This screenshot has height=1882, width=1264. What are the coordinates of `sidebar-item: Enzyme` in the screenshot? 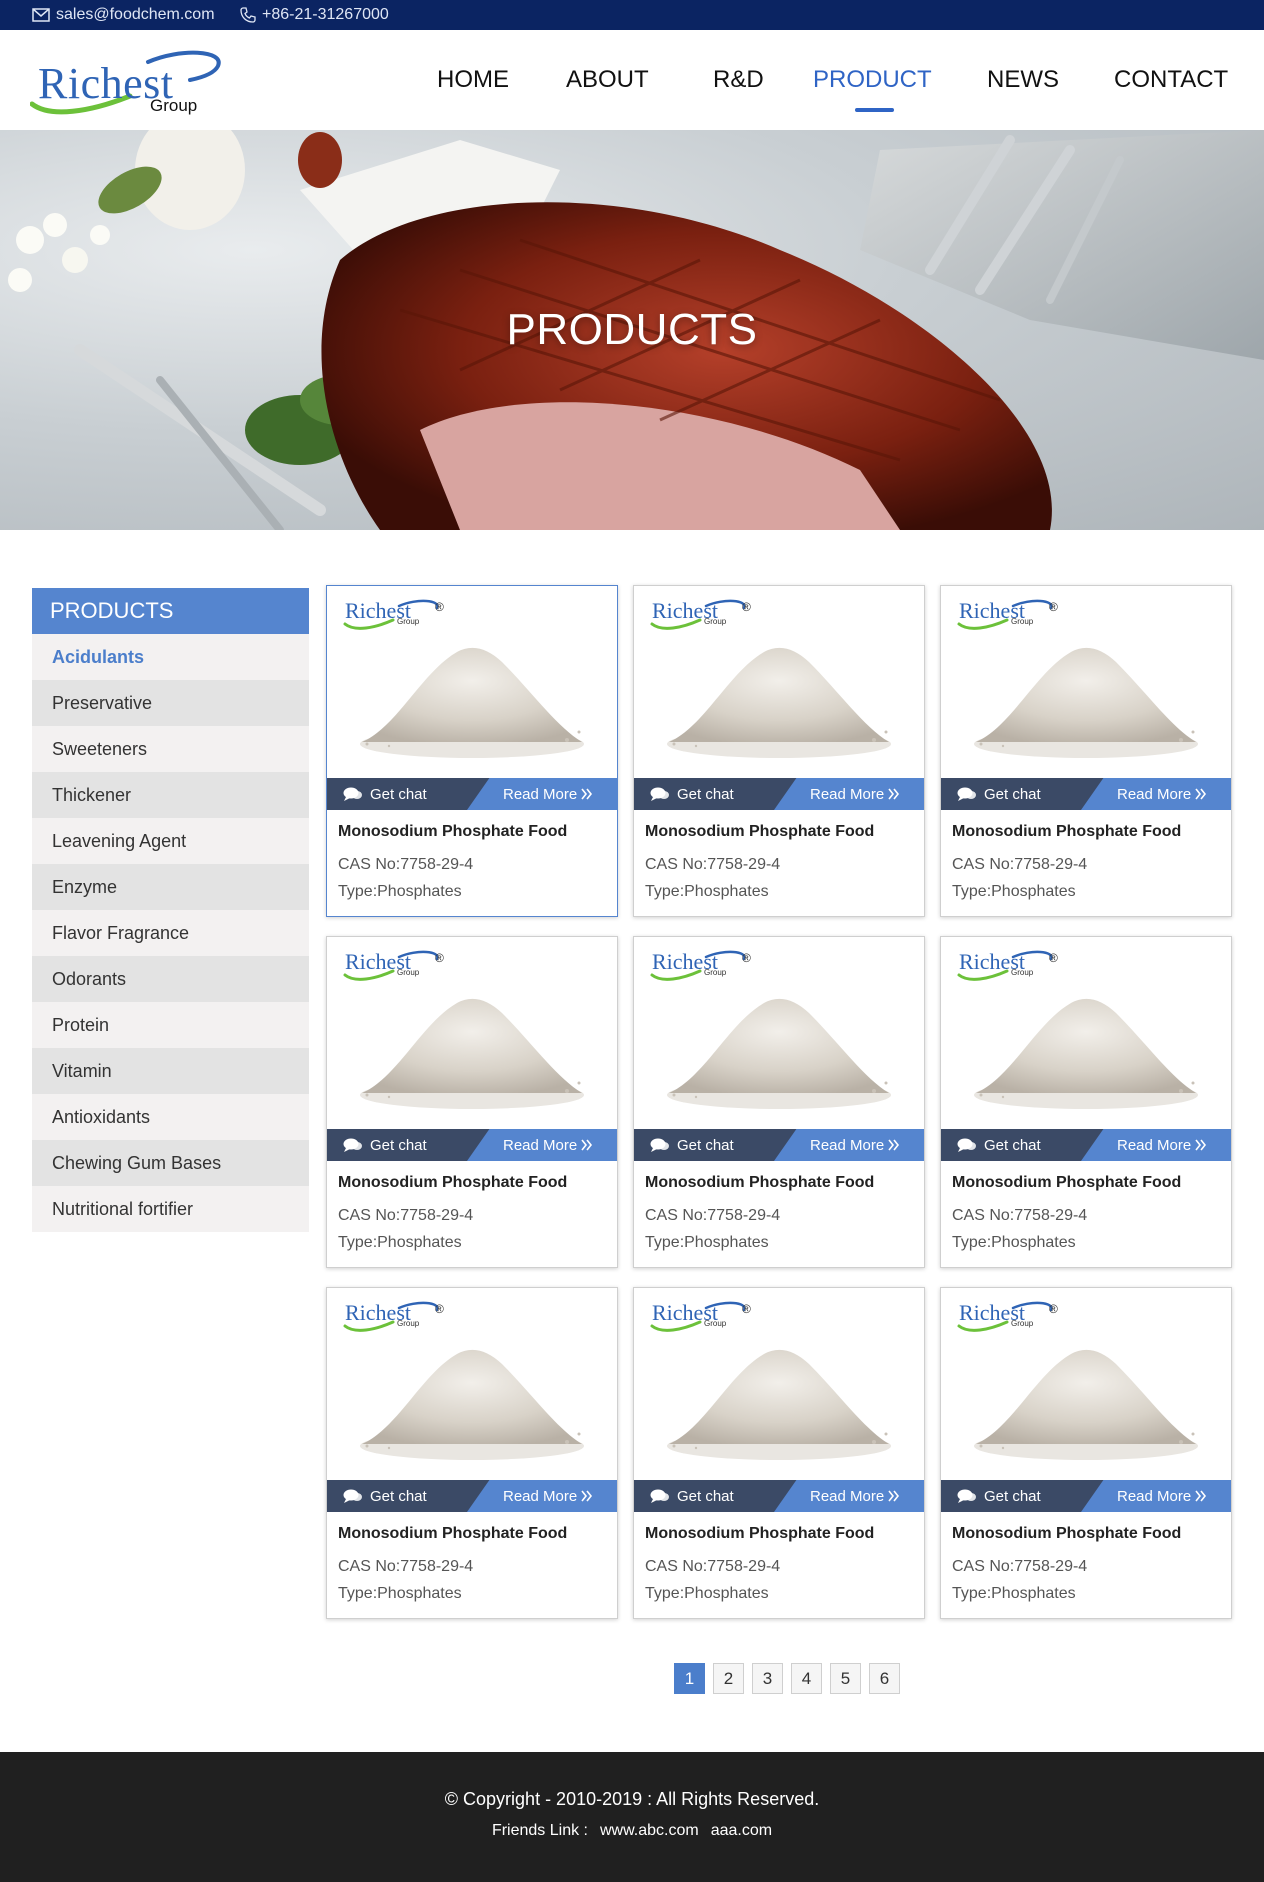 It's located at (170, 887).